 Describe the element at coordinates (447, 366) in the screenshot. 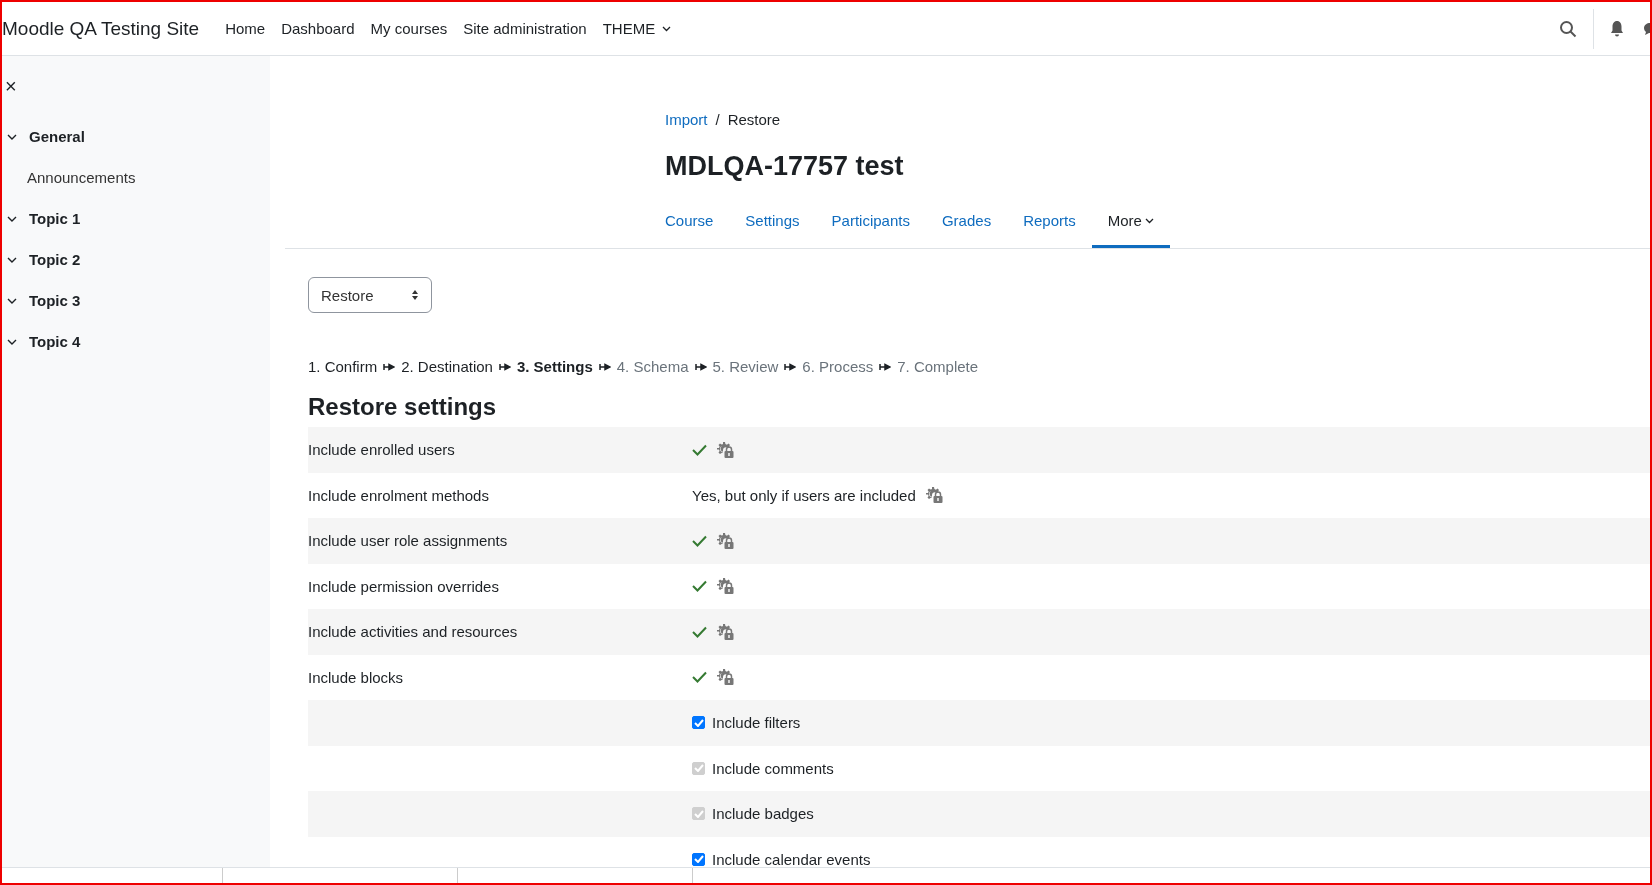

I see `progress-step: 2. Destination` at that location.